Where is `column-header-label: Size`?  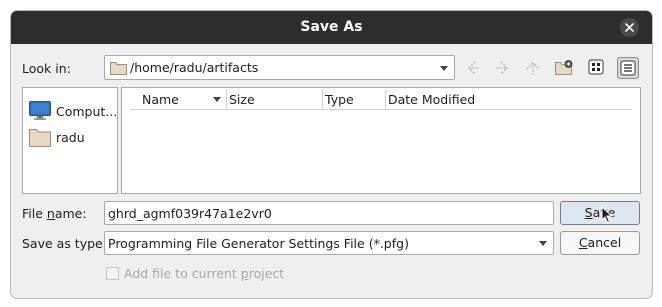
column-header-label: Size is located at coordinates (242, 99).